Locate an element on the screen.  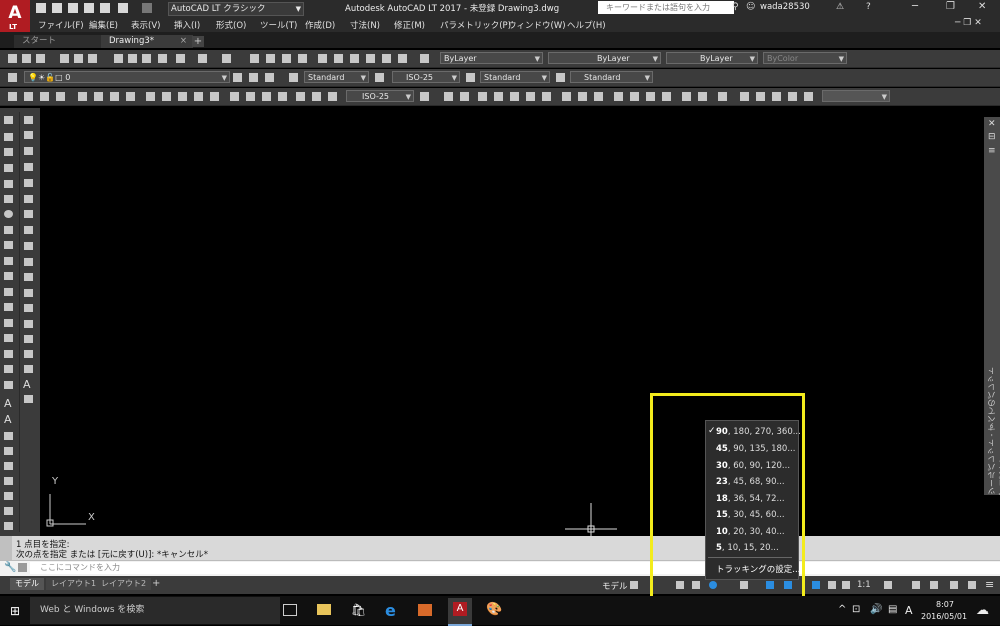
snap-from-icon is located at coordinates (464, 96).